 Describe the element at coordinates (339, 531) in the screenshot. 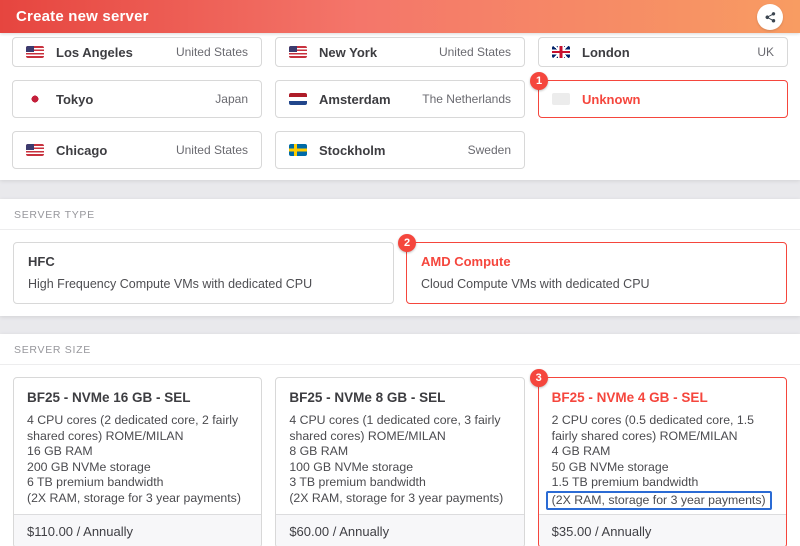

I see `price-label: $60.00 / Annually` at that location.